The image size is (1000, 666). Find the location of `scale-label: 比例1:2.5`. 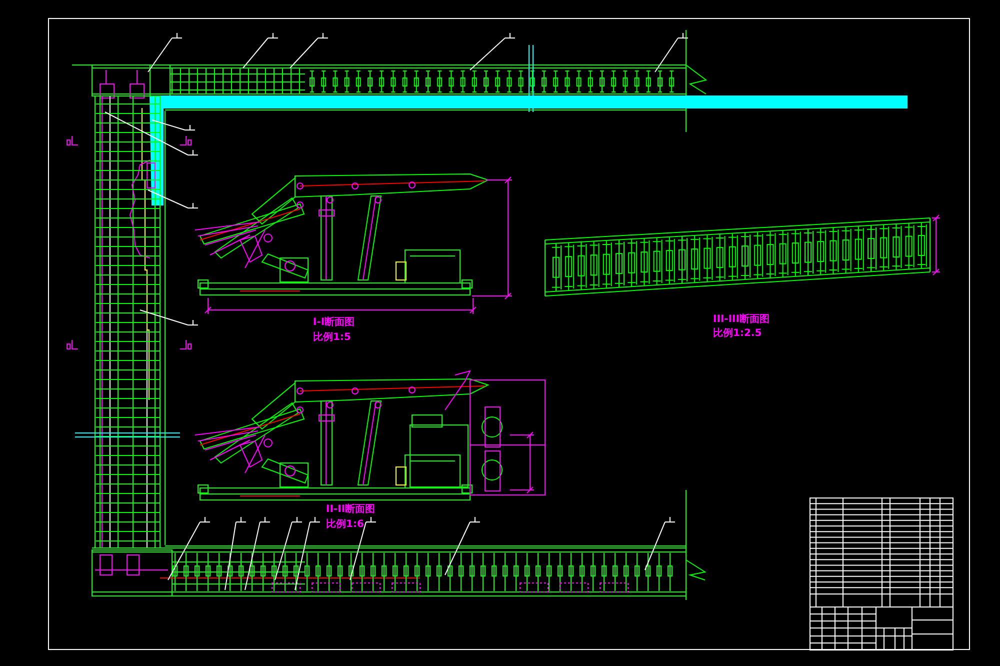

scale-label: 比例1:2.5 is located at coordinates (737, 333).